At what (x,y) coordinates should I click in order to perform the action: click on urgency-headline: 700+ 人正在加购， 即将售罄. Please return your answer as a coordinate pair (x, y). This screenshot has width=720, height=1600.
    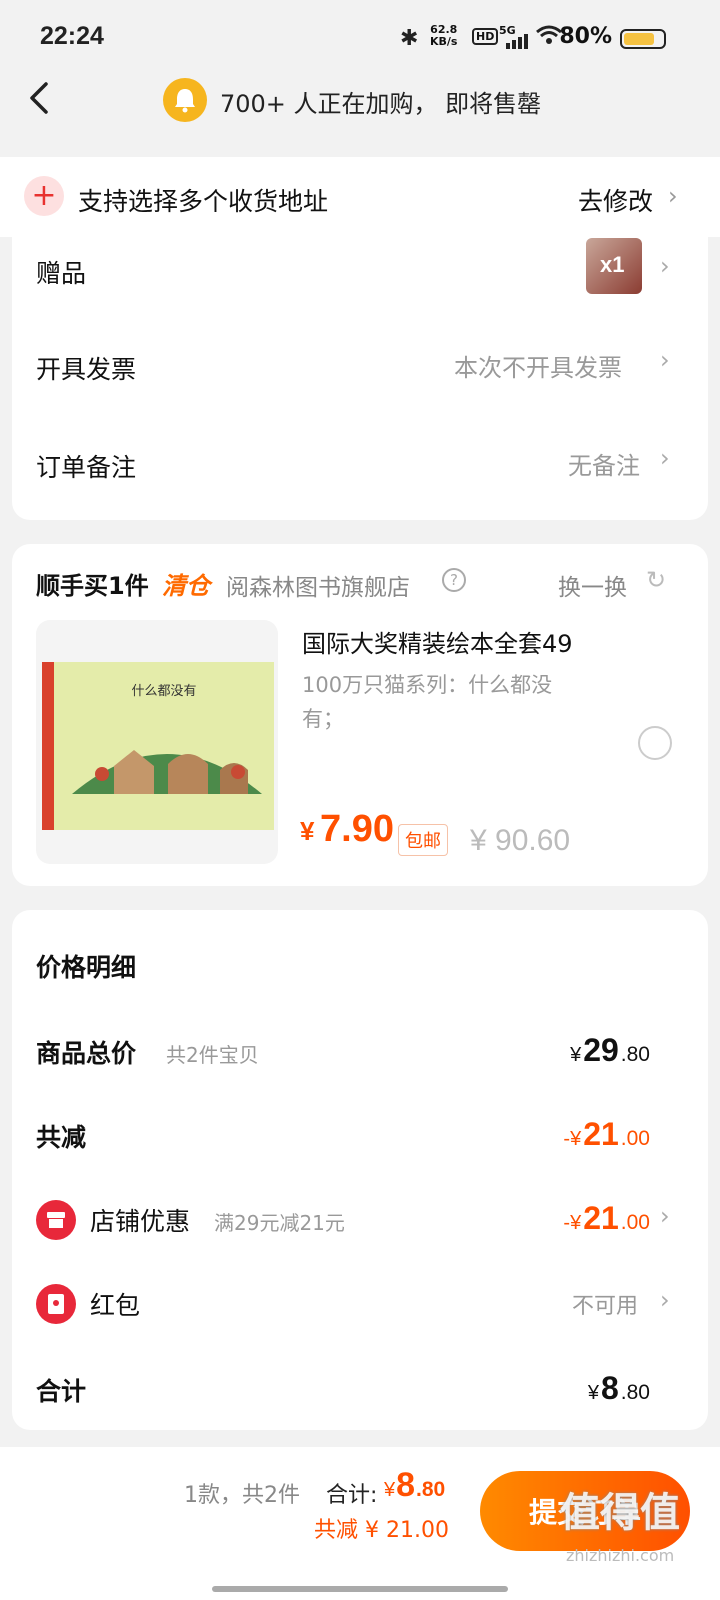
    Looking at the image, I should click on (381, 104).